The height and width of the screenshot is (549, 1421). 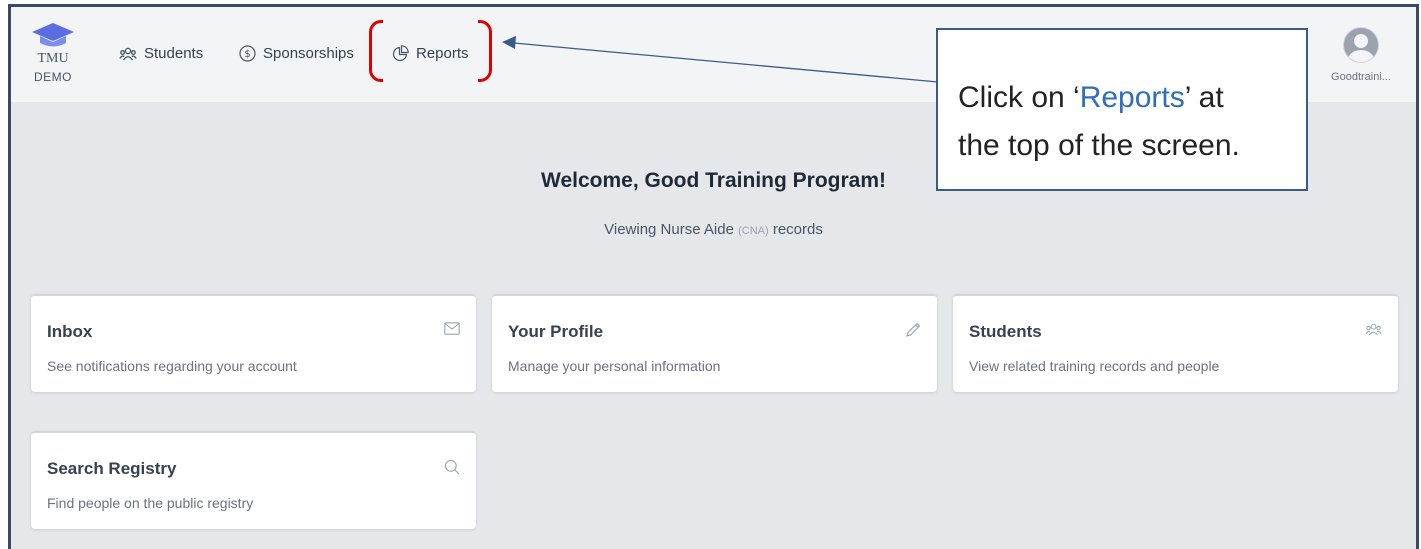 I want to click on callout-line2: the top of the screen., so click(x=1099, y=145).